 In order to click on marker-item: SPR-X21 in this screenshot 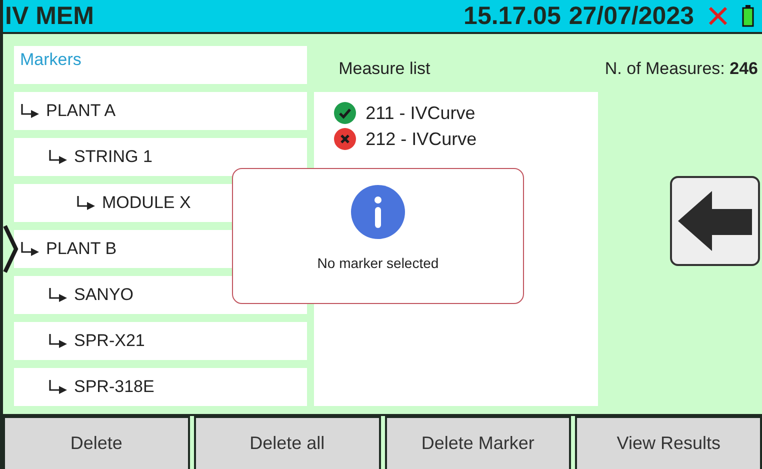, I will do `click(160, 341)`.